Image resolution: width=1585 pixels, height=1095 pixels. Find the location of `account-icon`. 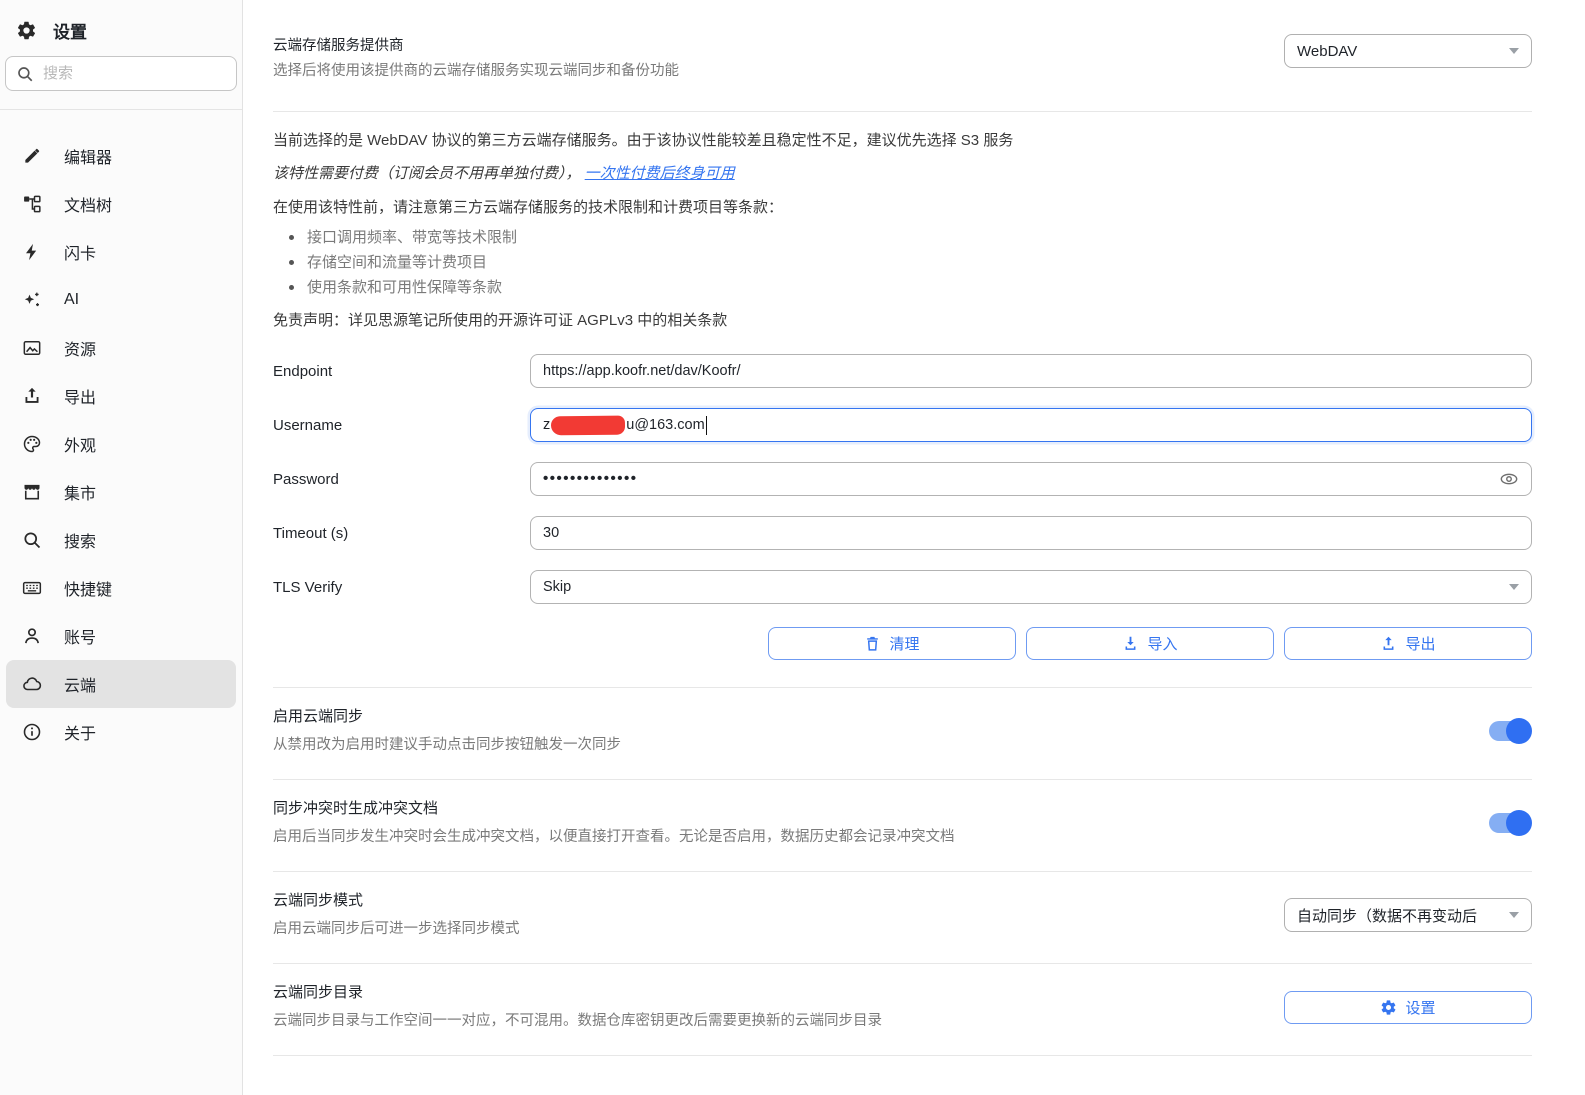

account-icon is located at coordinates (32, 636).